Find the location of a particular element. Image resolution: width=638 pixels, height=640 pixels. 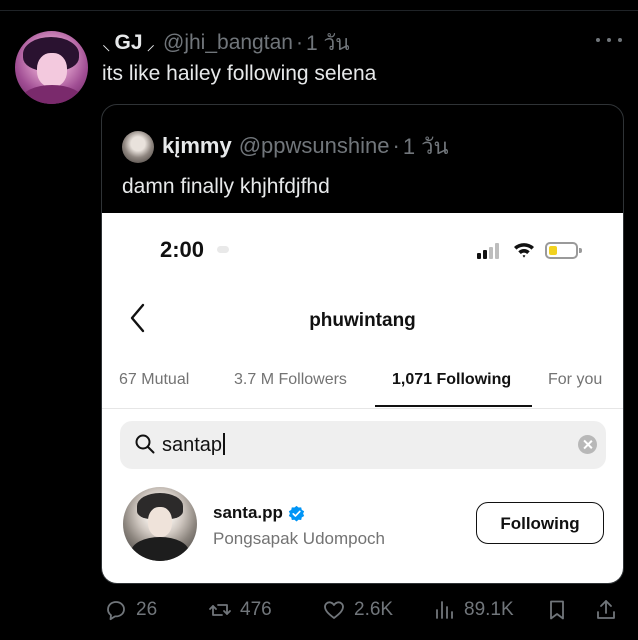

active-tab-indicator is located at coordinates (453, 406).